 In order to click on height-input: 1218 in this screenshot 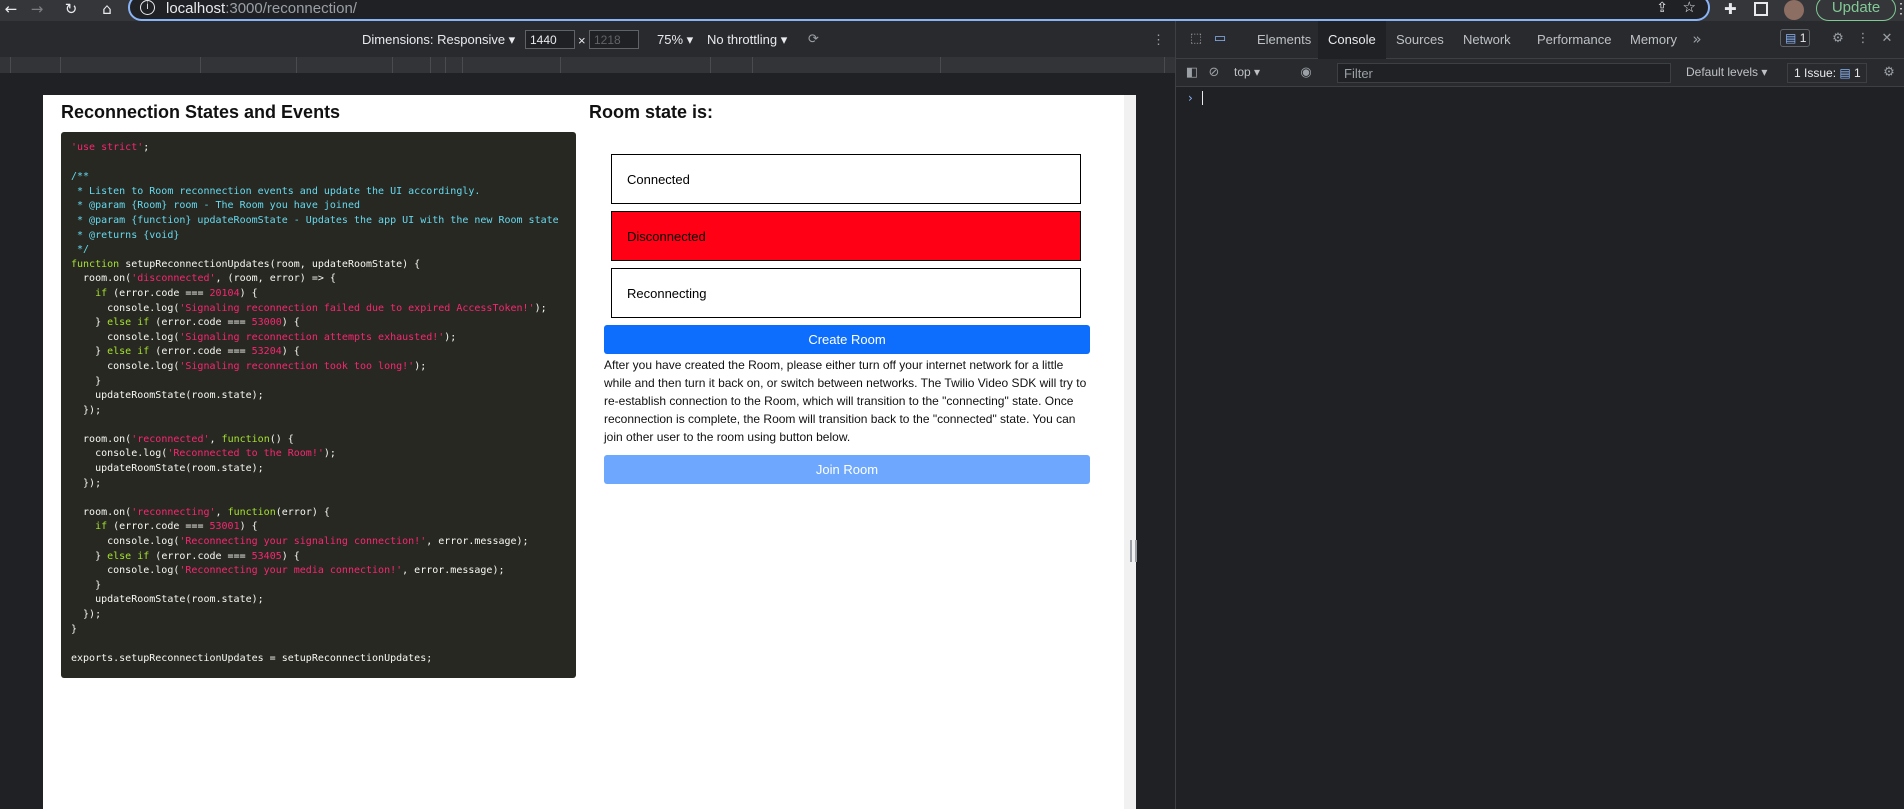, I will do `click(614, 39)`.